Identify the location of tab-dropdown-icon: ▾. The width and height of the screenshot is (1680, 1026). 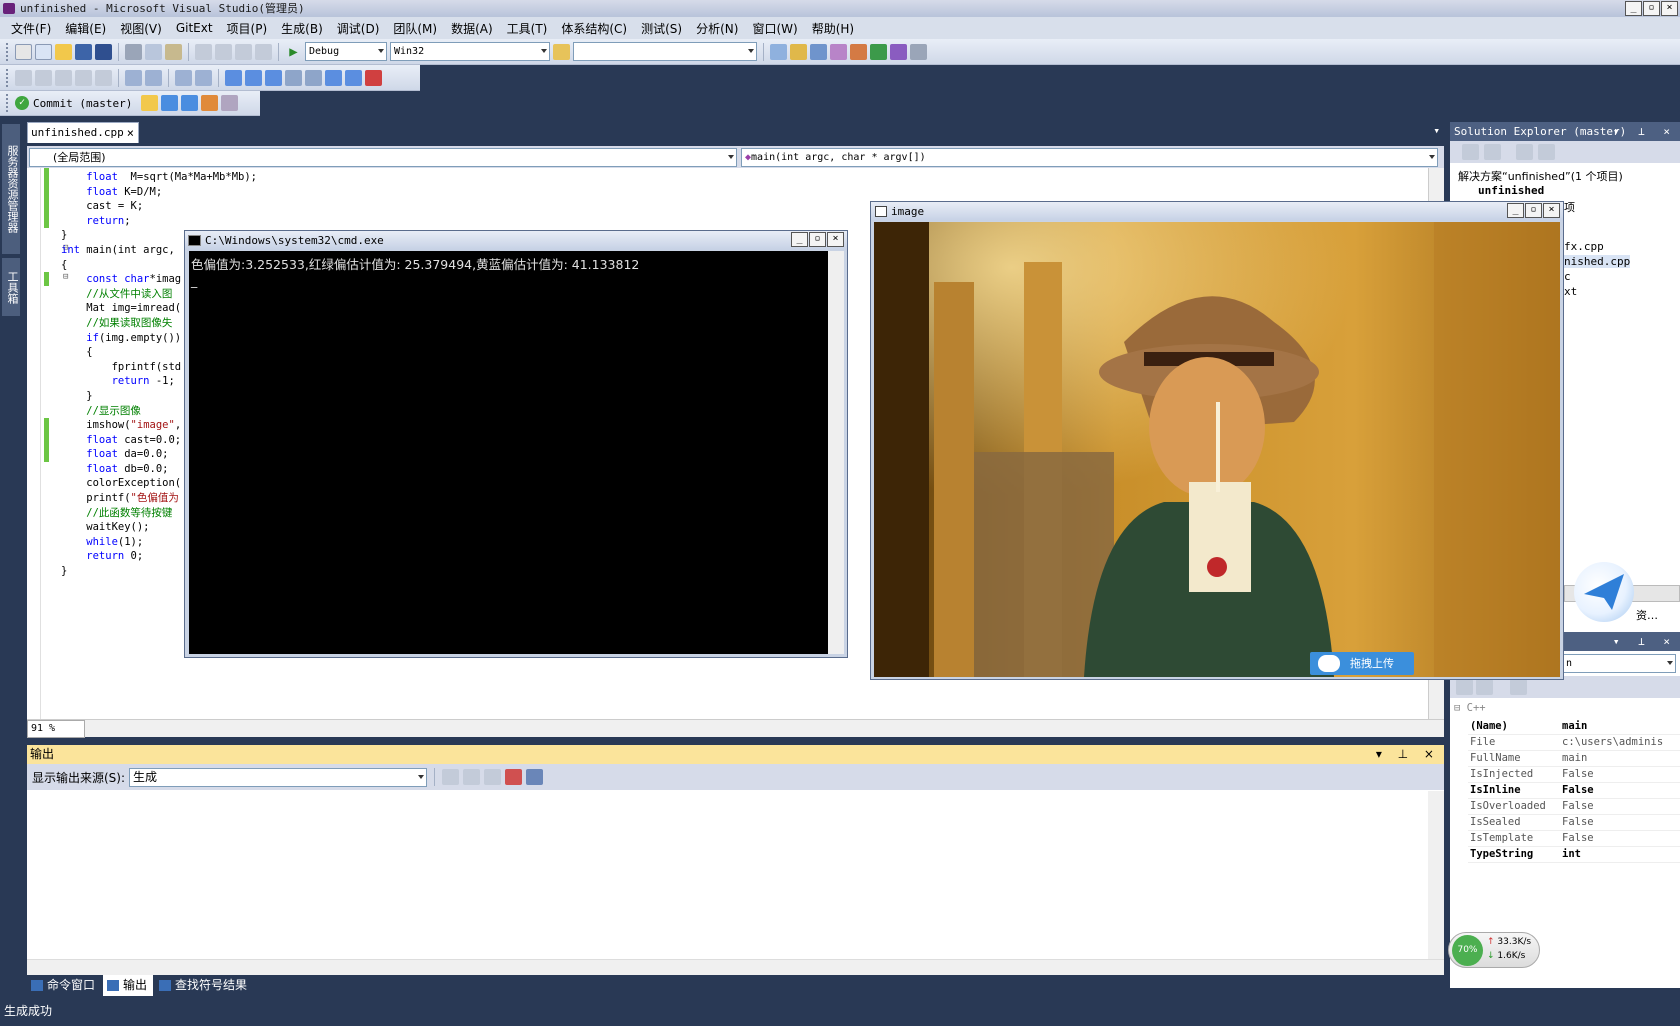
(1436, 130).